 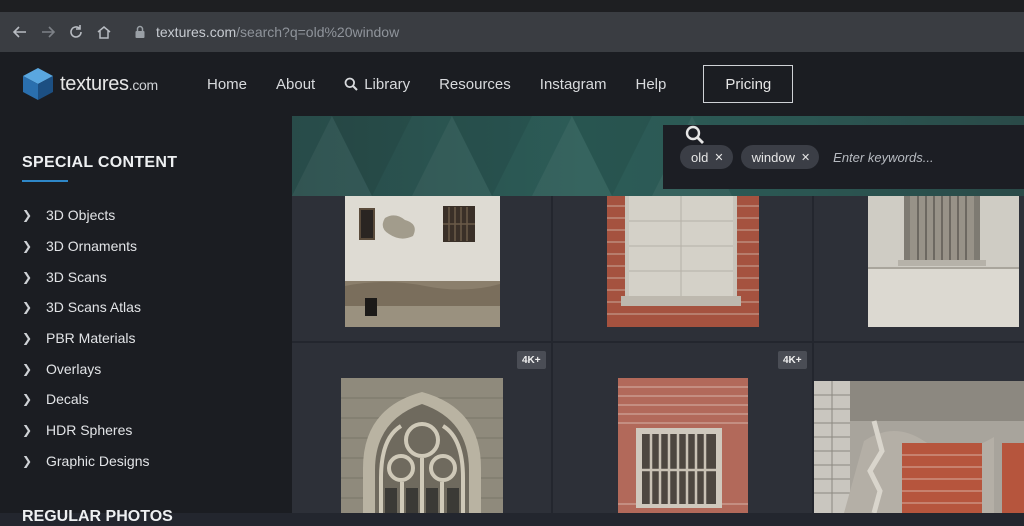 What do you see at coordinates (81, 215) in the screenshot?
I see `sidebar-item-label: 3D Objects` at bounding box center [81, 215].